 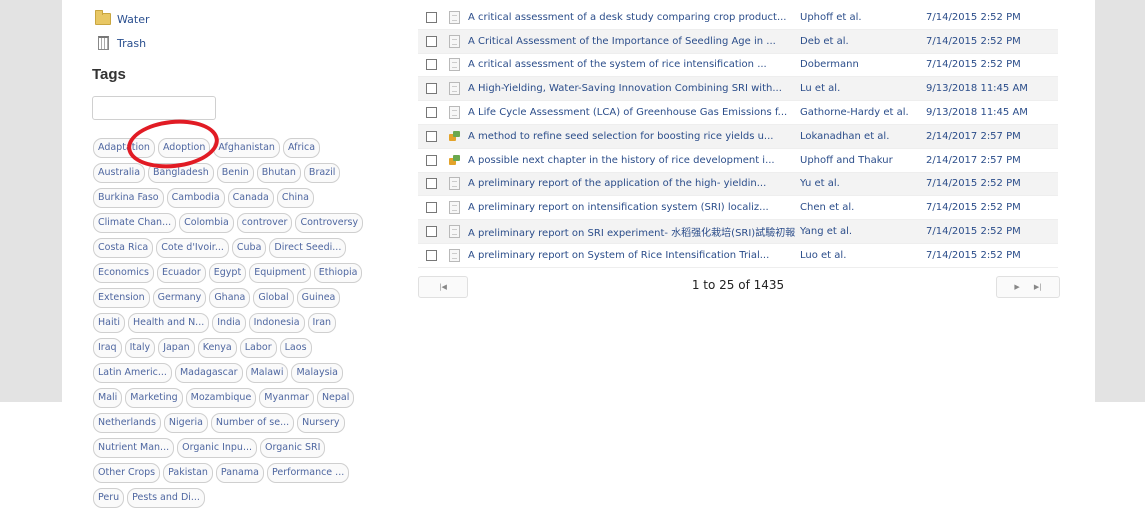 What do you see at coordinates (128, 198) in the screenshot?
I see `tag-button: Burkina Faso` at bounding box center [128, 198].